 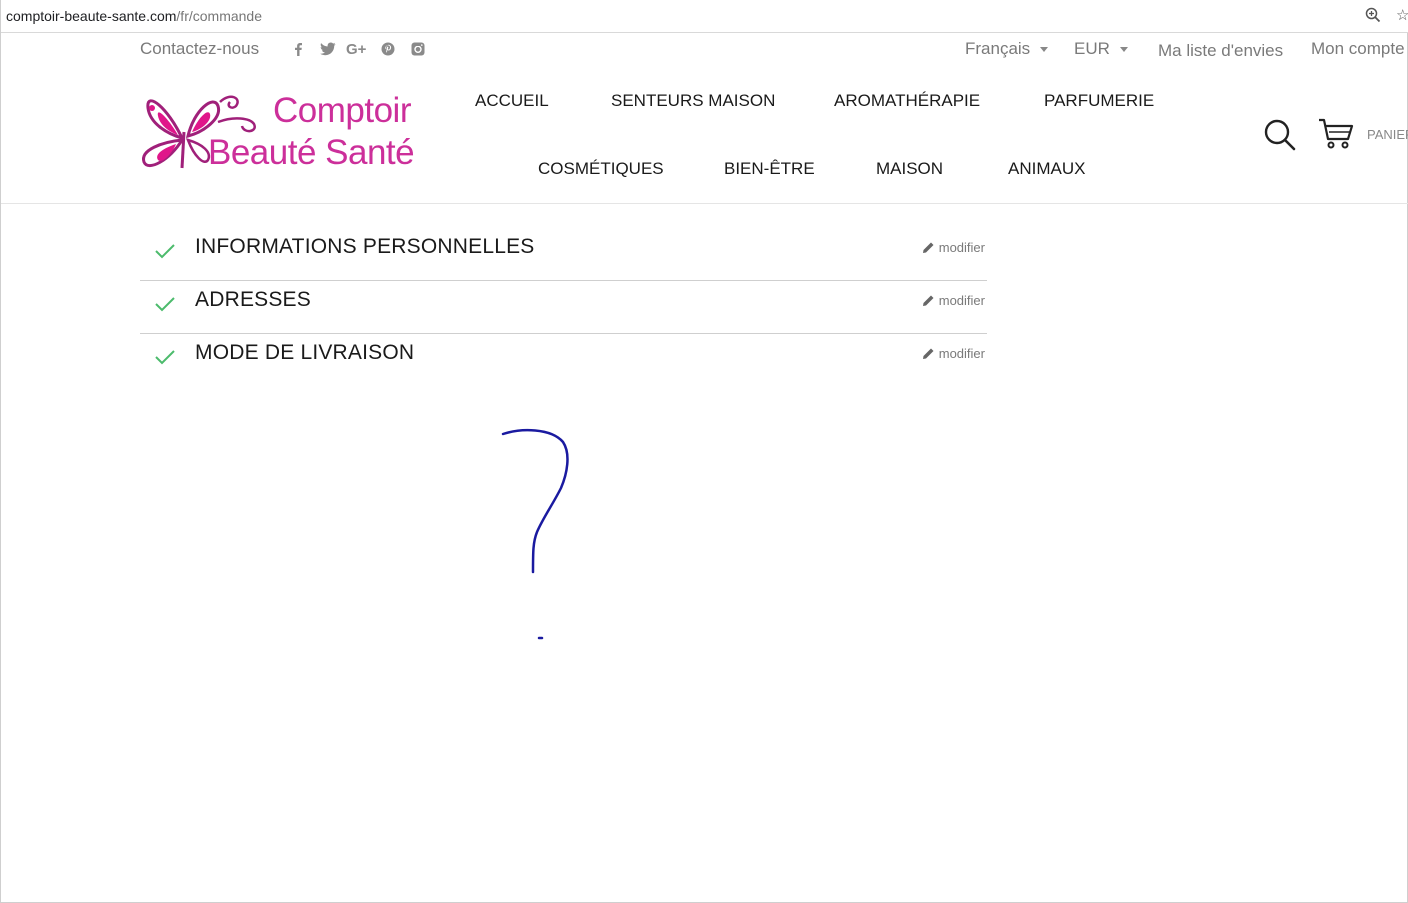 I want to click on contact-link: Contactez-nous, so click(x=199, y=49).